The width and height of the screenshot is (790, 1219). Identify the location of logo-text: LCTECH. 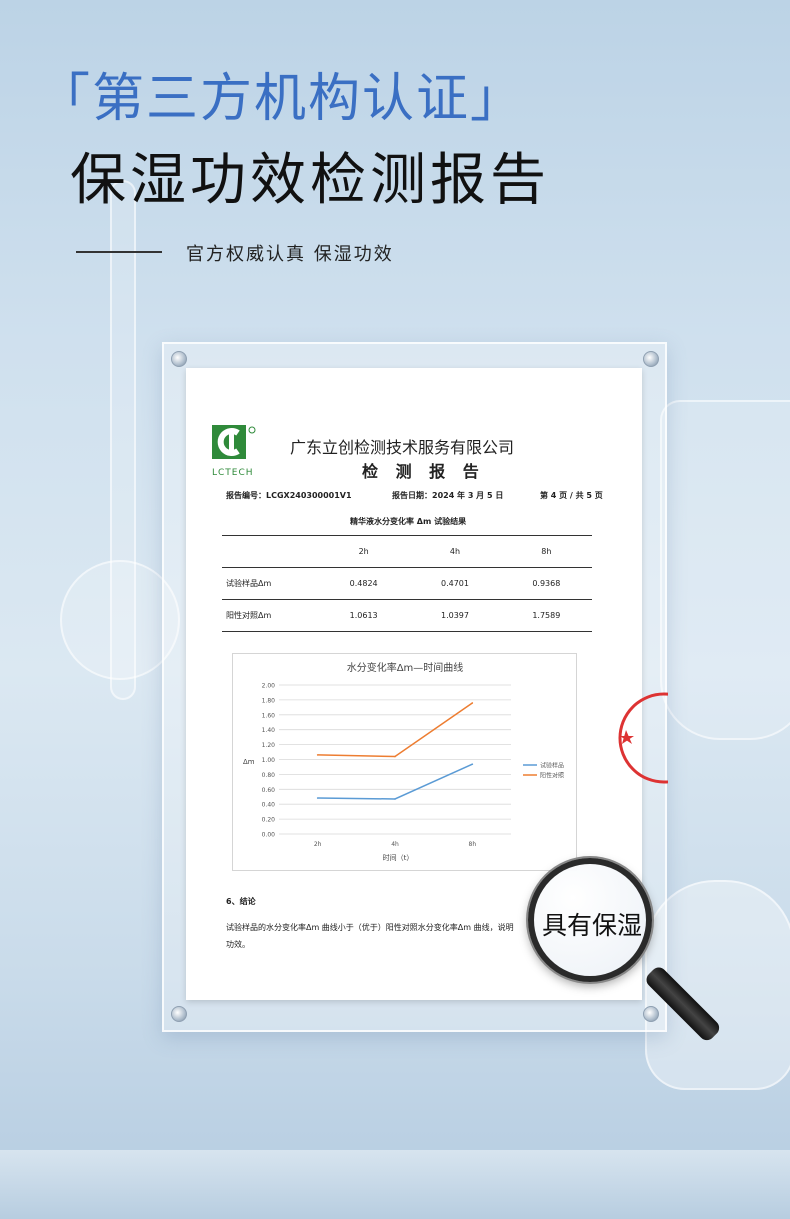
(233, 473).